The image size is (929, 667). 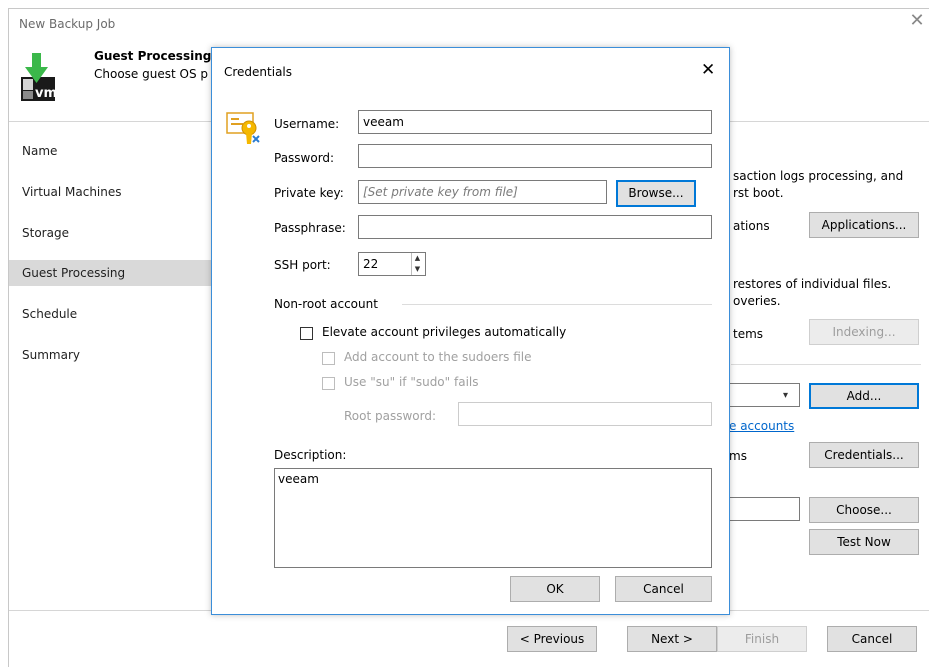 What do you see at coordinates (46, 93) in the screenshot?
I see `svg-text: vm` at bounding box center [46, 93].